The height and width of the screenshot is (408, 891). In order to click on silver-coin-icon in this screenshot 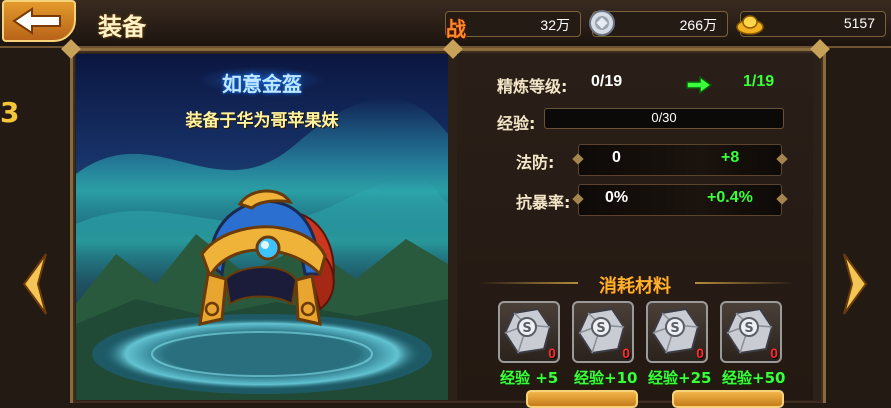, I will do `click(602, 23)`.